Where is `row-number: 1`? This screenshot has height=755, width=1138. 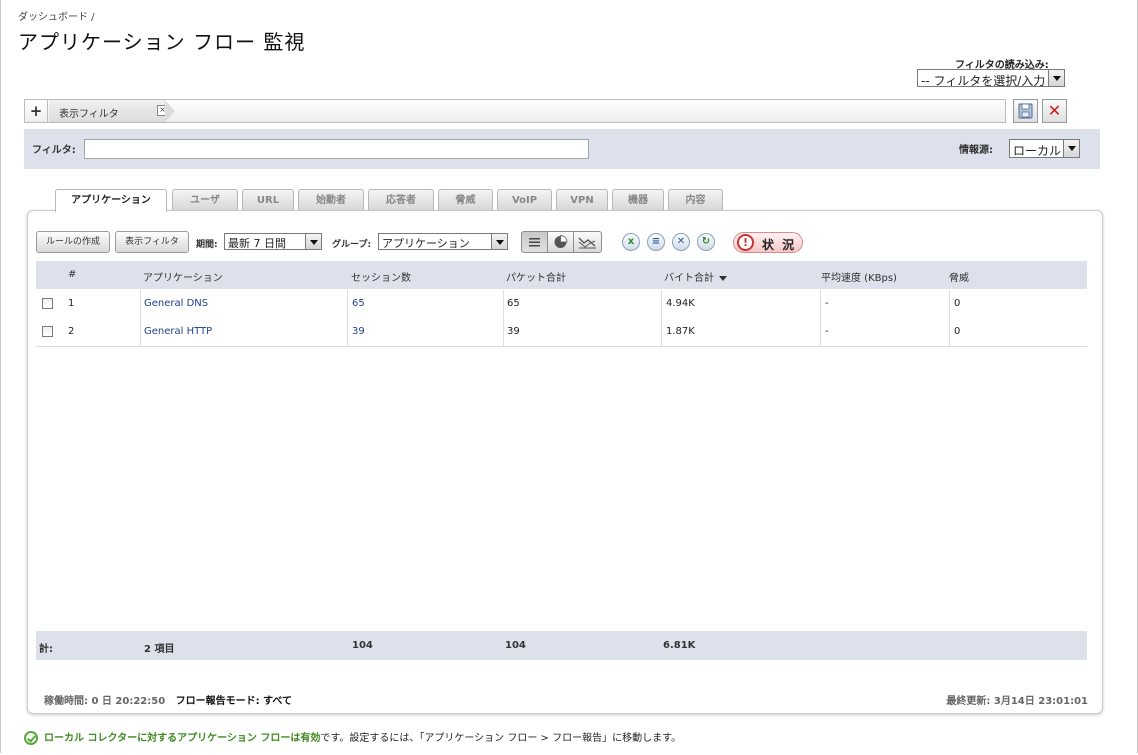
row-number: 1 is located at coordinates (71, 303).